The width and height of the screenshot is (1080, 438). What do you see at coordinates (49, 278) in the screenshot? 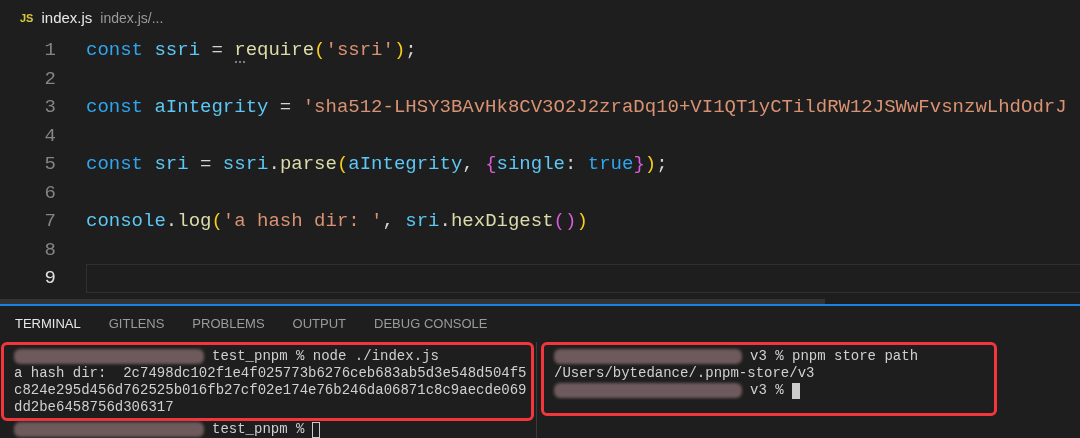
I see `line-number: 9` at bounding box center [49, 278].